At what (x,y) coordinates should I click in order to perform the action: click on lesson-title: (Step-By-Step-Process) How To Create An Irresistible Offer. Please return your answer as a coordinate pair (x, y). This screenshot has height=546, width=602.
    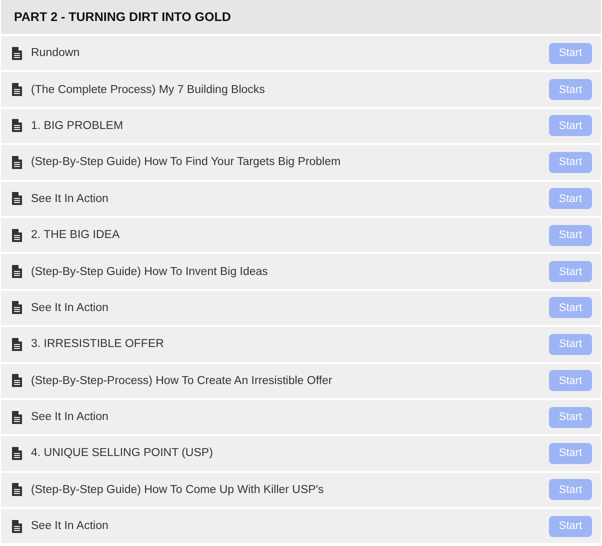
    Looking at the image, I should click on (182, 380).